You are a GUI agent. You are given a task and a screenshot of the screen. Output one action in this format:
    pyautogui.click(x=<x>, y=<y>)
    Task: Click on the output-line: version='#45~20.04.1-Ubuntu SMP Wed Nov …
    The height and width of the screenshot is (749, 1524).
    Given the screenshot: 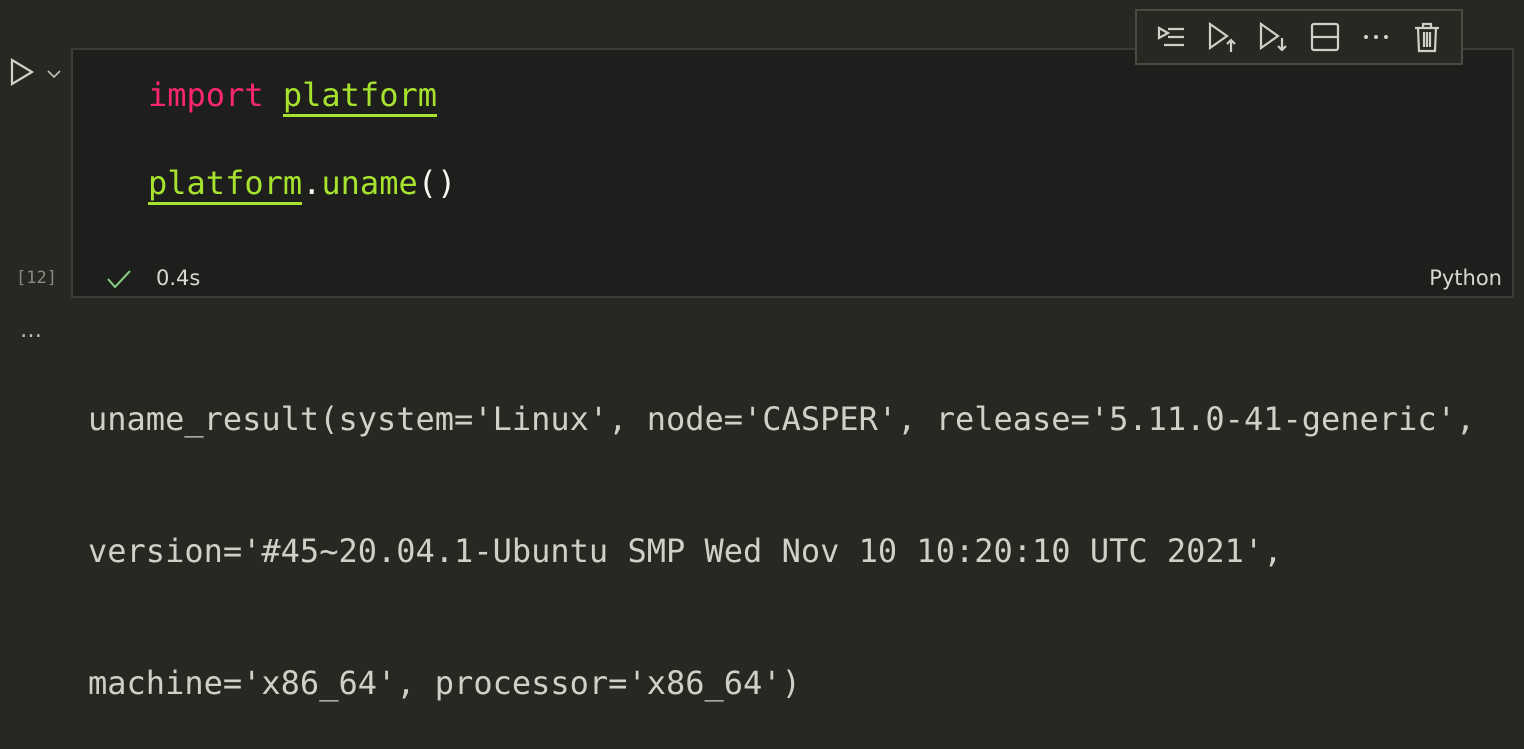 What is the action you would take?
    pyautogui.click(x=685, y=551)
    